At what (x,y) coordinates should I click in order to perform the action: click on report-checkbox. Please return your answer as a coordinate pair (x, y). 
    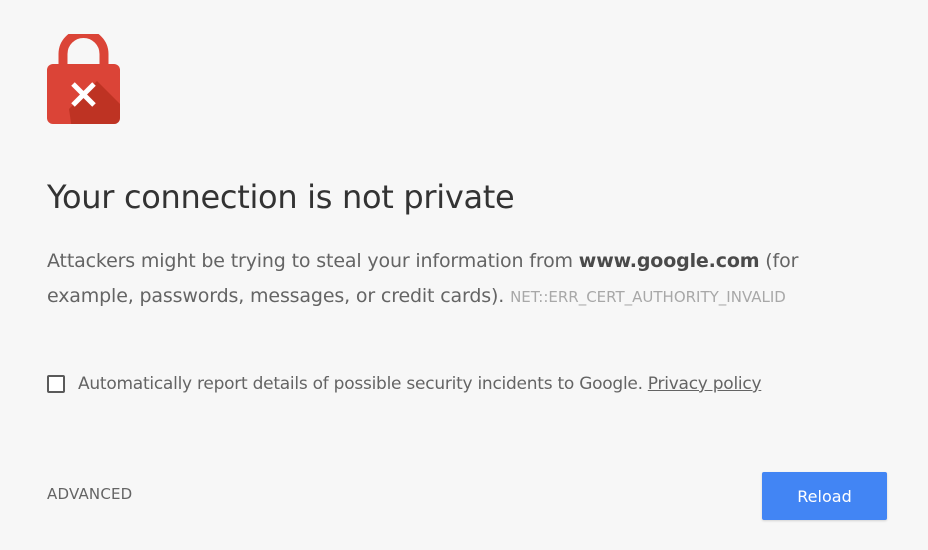
    Looking at the image, I should click on (56, 384).